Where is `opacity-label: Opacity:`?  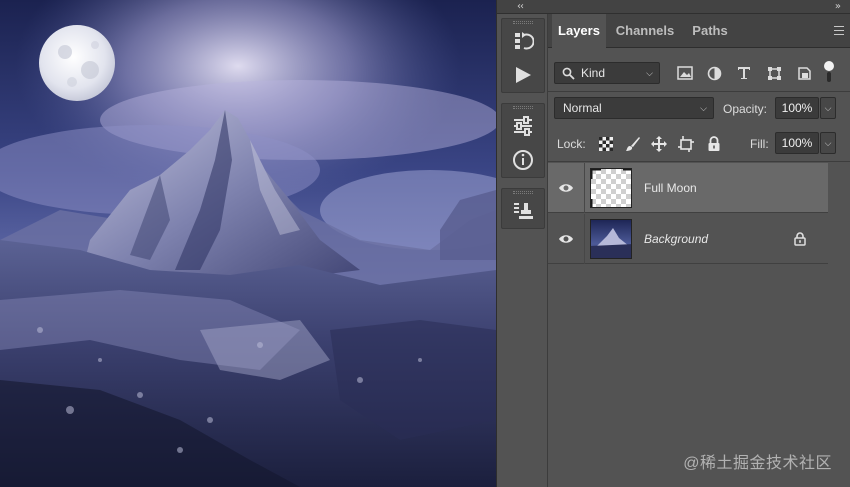
opacity-label: Opacity: is located at coordinates (745, 109).